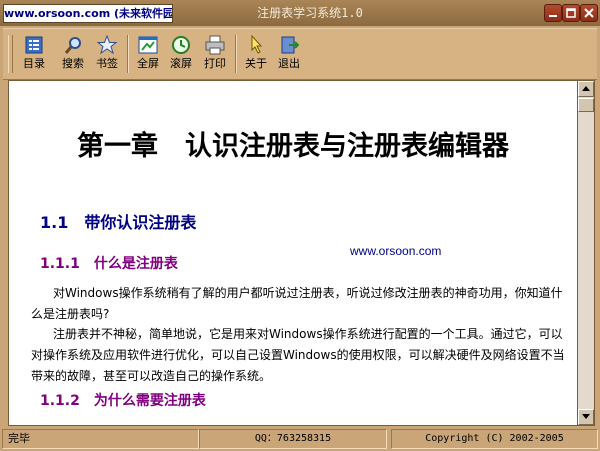 The width and height of the screenshot is (600, 451). Describe the element at coordinates (290, 45) in the screenshot. I see `exit-icon` at that location.